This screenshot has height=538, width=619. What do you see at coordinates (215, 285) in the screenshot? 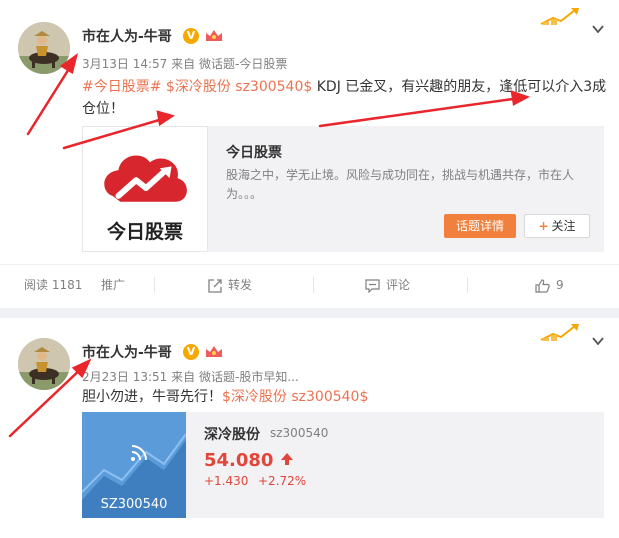
I see `repost-icon` at bounding box center [215, 285].